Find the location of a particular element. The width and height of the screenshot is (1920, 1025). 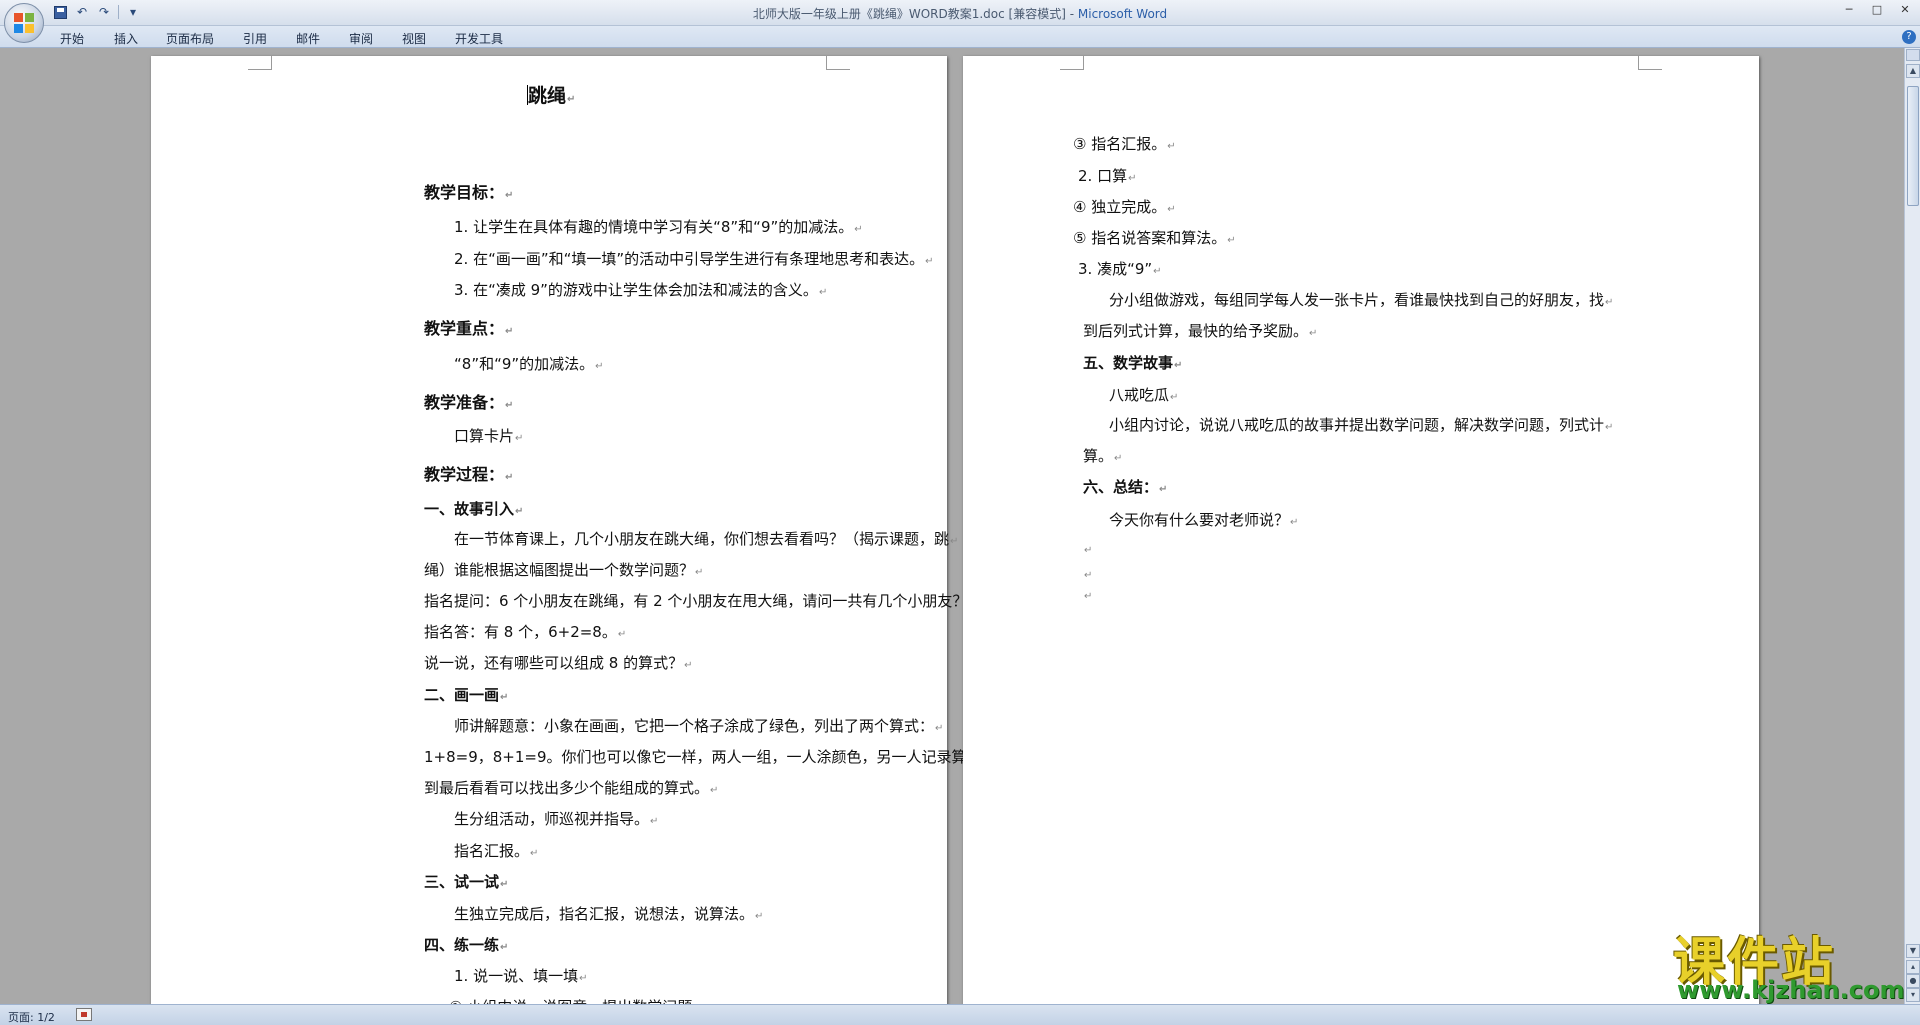

close-icon: ✕ is located at coordinates (1905, 9).